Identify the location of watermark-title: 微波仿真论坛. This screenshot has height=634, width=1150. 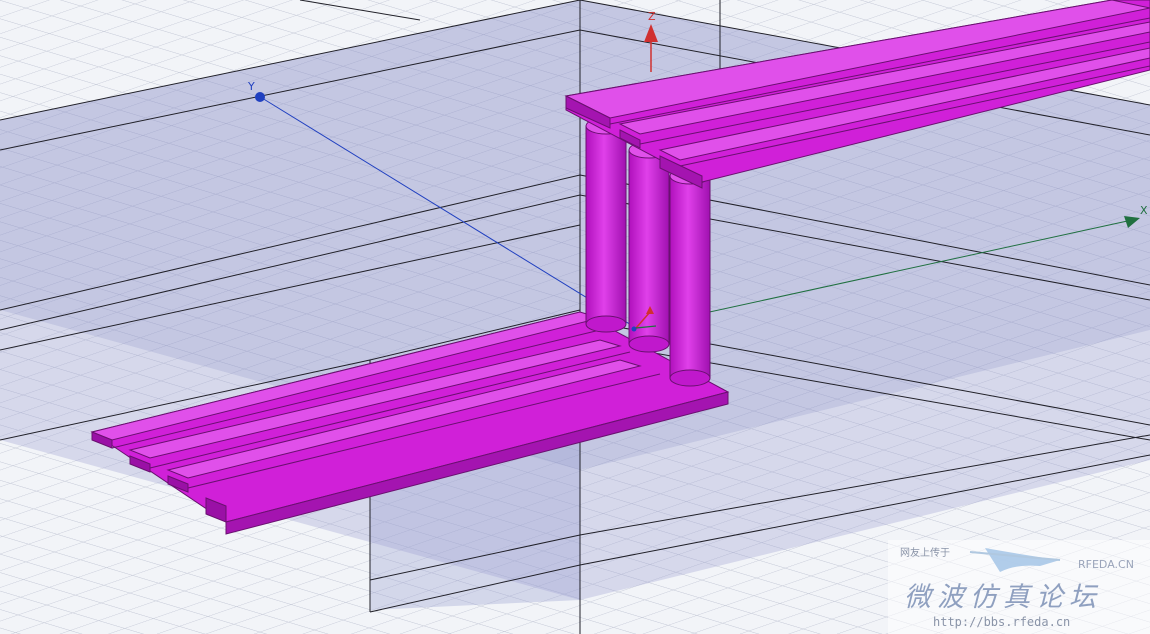
(1003, 597).